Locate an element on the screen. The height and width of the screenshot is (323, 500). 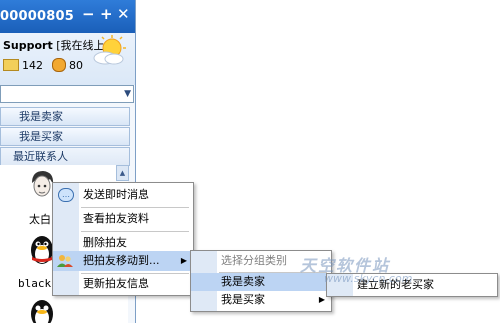
sun-cloud-icon is located at coordinates (109, 50).